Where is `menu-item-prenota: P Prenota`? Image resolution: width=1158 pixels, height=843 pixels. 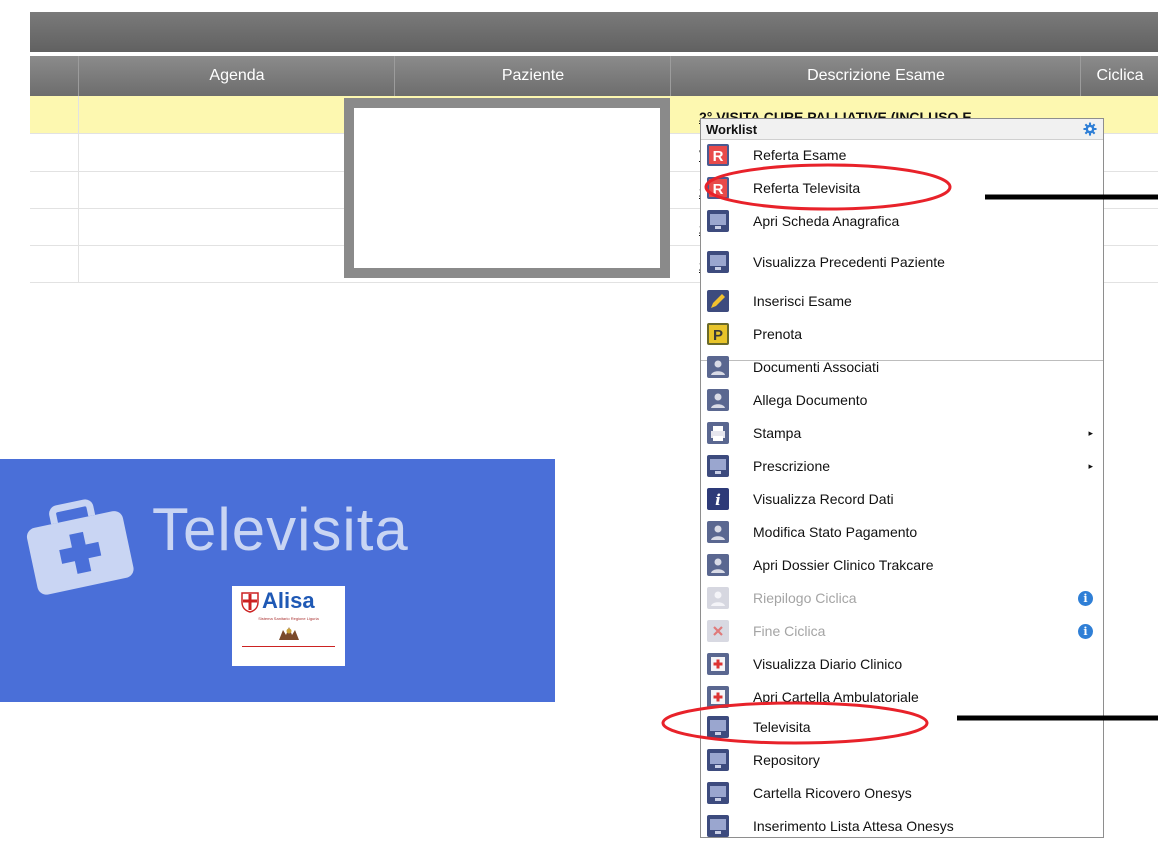
menu-item-prenota: P Prenota is located at coordinates (902, 334).